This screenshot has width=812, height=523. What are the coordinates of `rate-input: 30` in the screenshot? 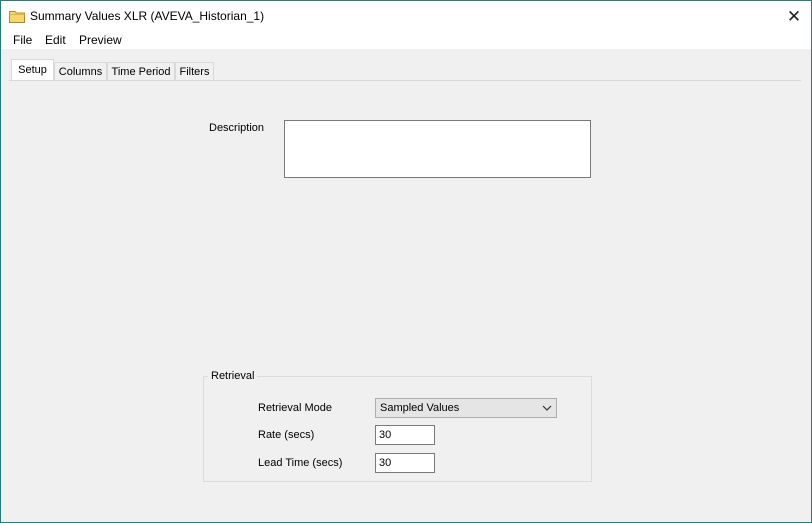 It's located at (405, 435).